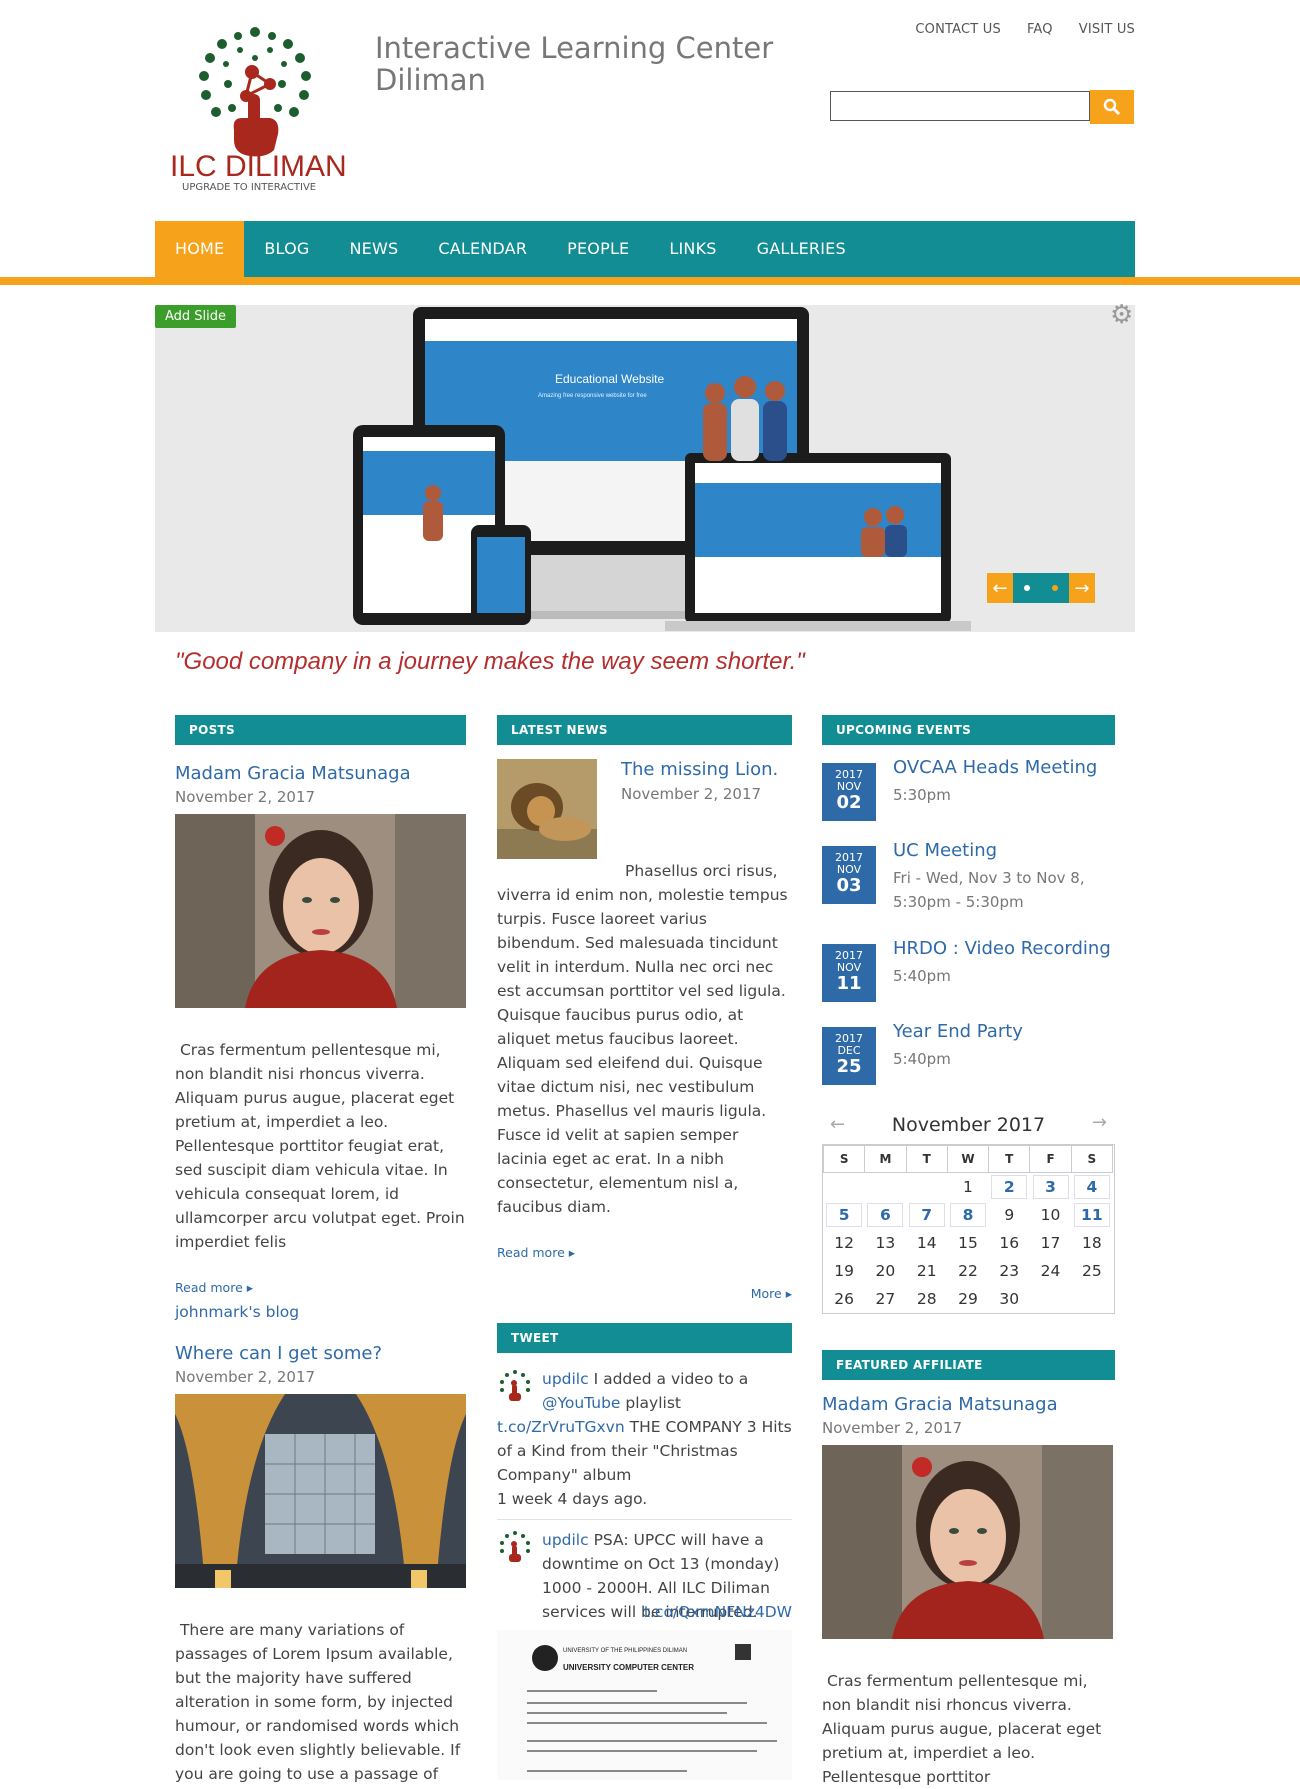  What do you see at coordinates (849, 983) in the screenshot?
I see `event-day: 11` at bounding box center [849, 983].